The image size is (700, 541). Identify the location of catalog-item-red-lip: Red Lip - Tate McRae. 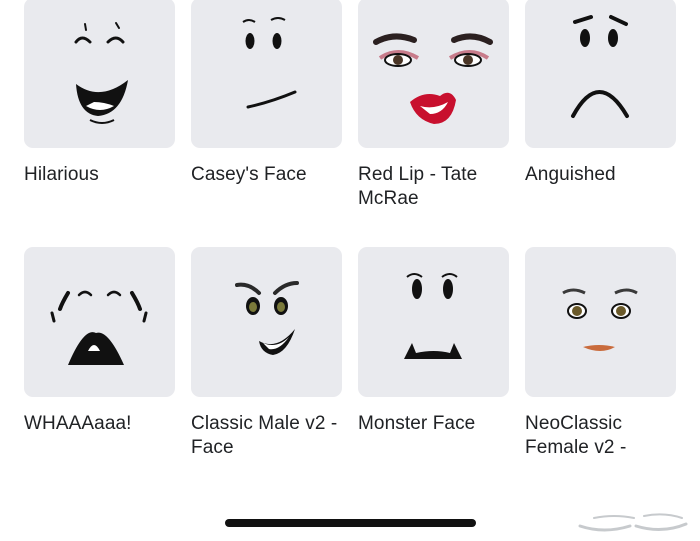
(433, 105).